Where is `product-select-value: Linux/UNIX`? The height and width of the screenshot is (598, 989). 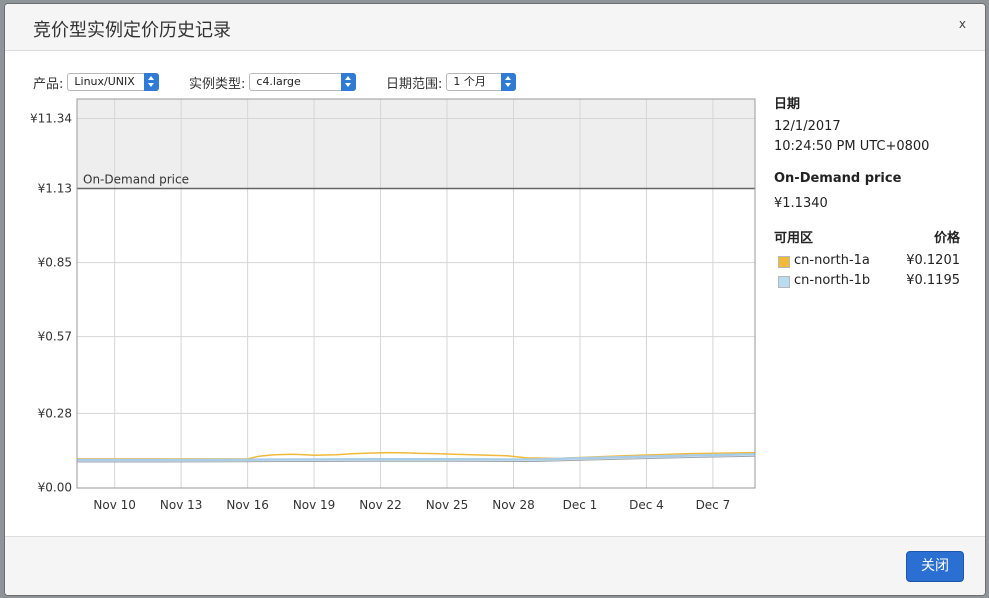
product-select-value: Linux/UNIX is located at coordinates (104, 81).